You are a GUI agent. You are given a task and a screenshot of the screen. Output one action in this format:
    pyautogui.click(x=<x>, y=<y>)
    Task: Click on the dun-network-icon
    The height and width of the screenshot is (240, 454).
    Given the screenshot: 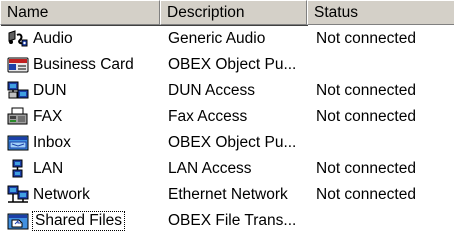 What is the action you would take?
    pyautogui.click(x=18, y=91)
    